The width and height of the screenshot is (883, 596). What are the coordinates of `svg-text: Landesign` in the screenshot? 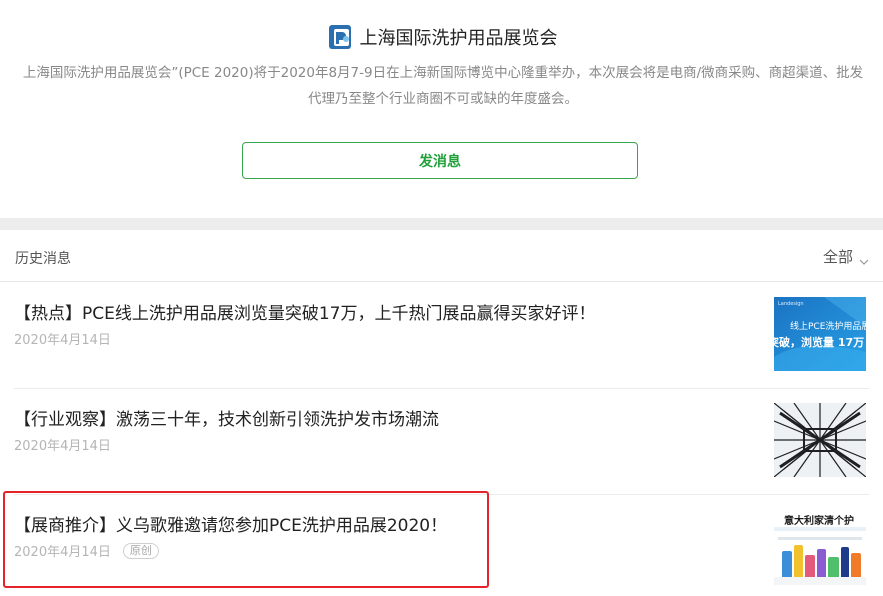 It's located at (791, 304).